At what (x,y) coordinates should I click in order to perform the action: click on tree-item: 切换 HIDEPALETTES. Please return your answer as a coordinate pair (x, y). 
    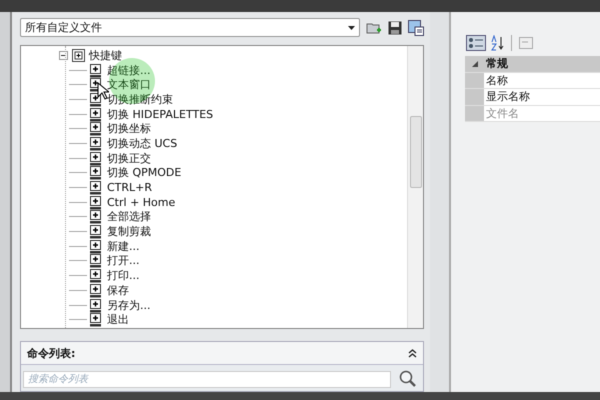
    Looking at the image, I should click on (160, 114).